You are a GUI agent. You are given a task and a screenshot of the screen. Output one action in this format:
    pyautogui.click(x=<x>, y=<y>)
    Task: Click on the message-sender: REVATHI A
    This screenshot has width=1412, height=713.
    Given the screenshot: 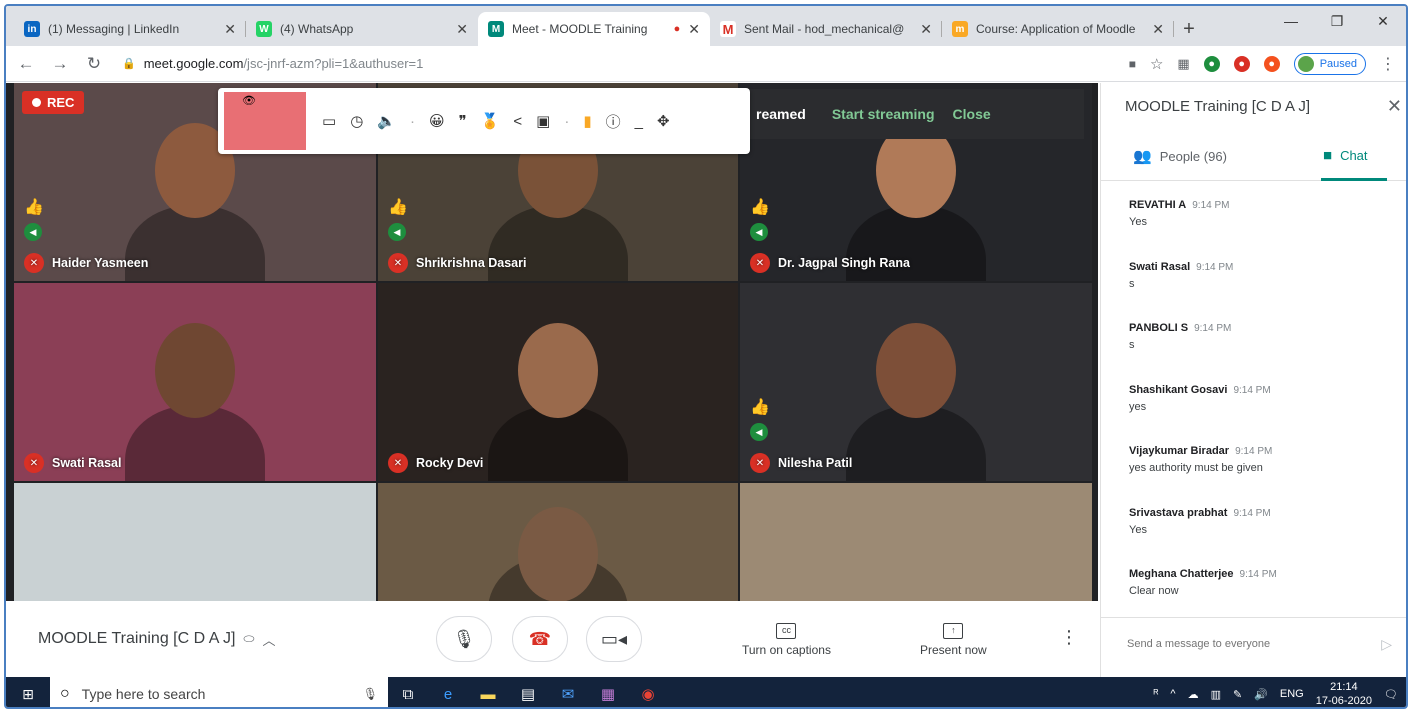 What is the action you would take?
    pyautogui.click(x=1158, y=205)
    